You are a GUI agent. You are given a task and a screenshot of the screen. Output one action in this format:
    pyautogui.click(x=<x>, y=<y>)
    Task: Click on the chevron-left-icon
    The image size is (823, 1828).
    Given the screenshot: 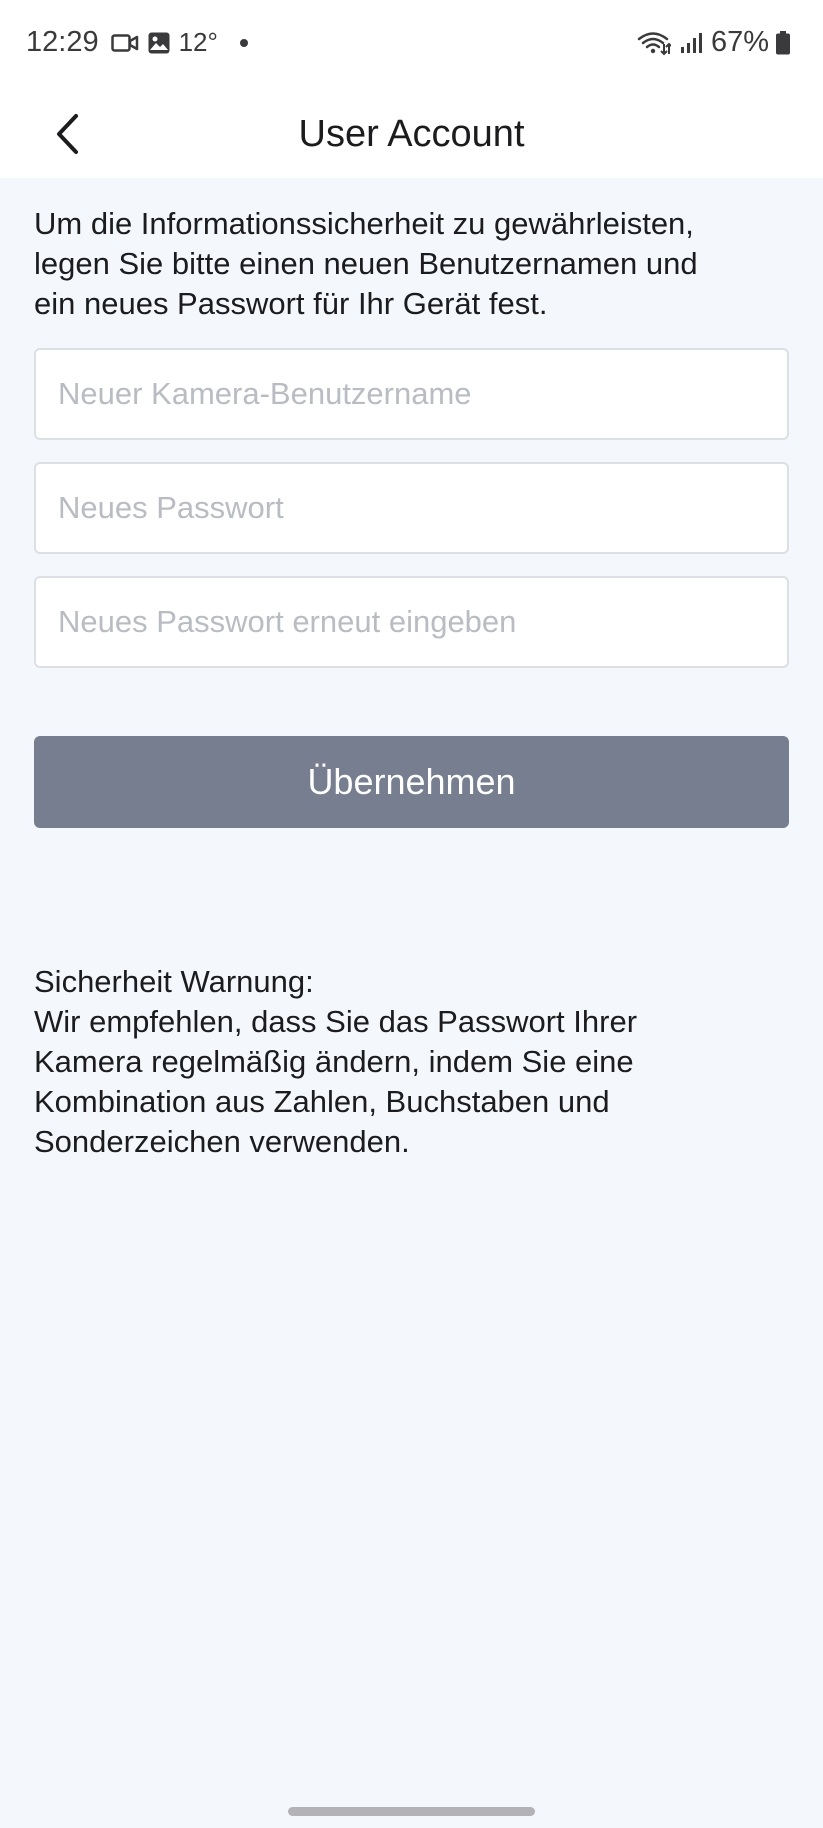 What is the action you would take?
    pyautogui.click(x=67, y=134)
    